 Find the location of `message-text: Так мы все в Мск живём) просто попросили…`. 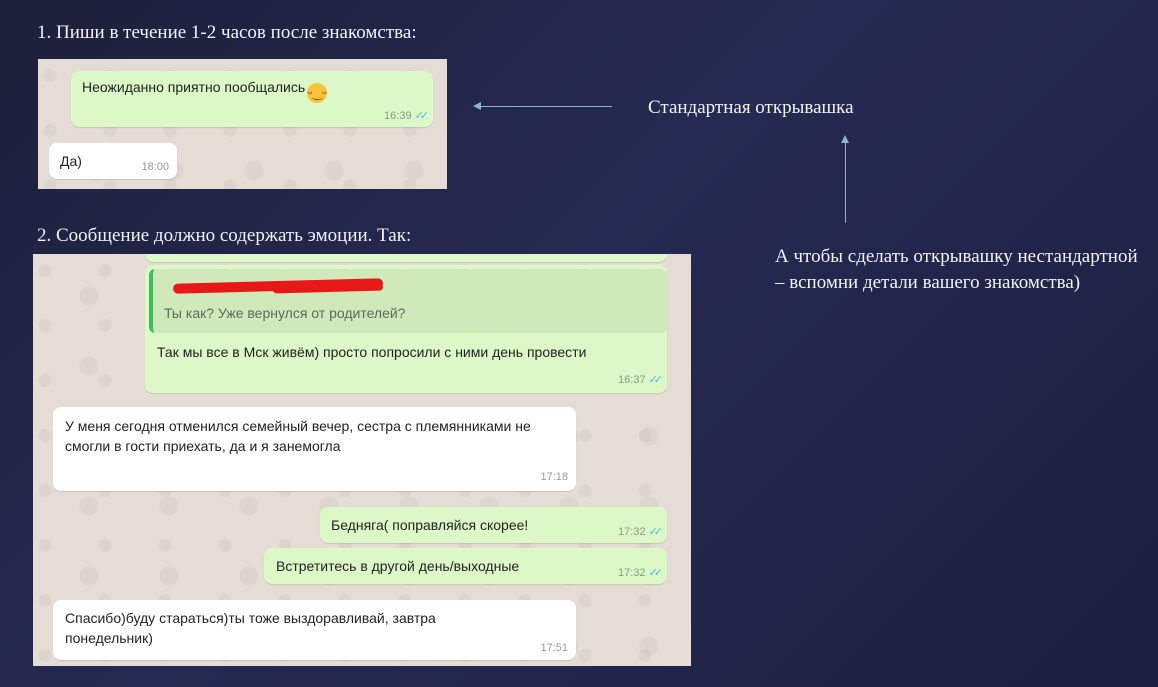

message-text: Так мы все в Мск живём) просто попросили… is located at coordinates (372, 352).